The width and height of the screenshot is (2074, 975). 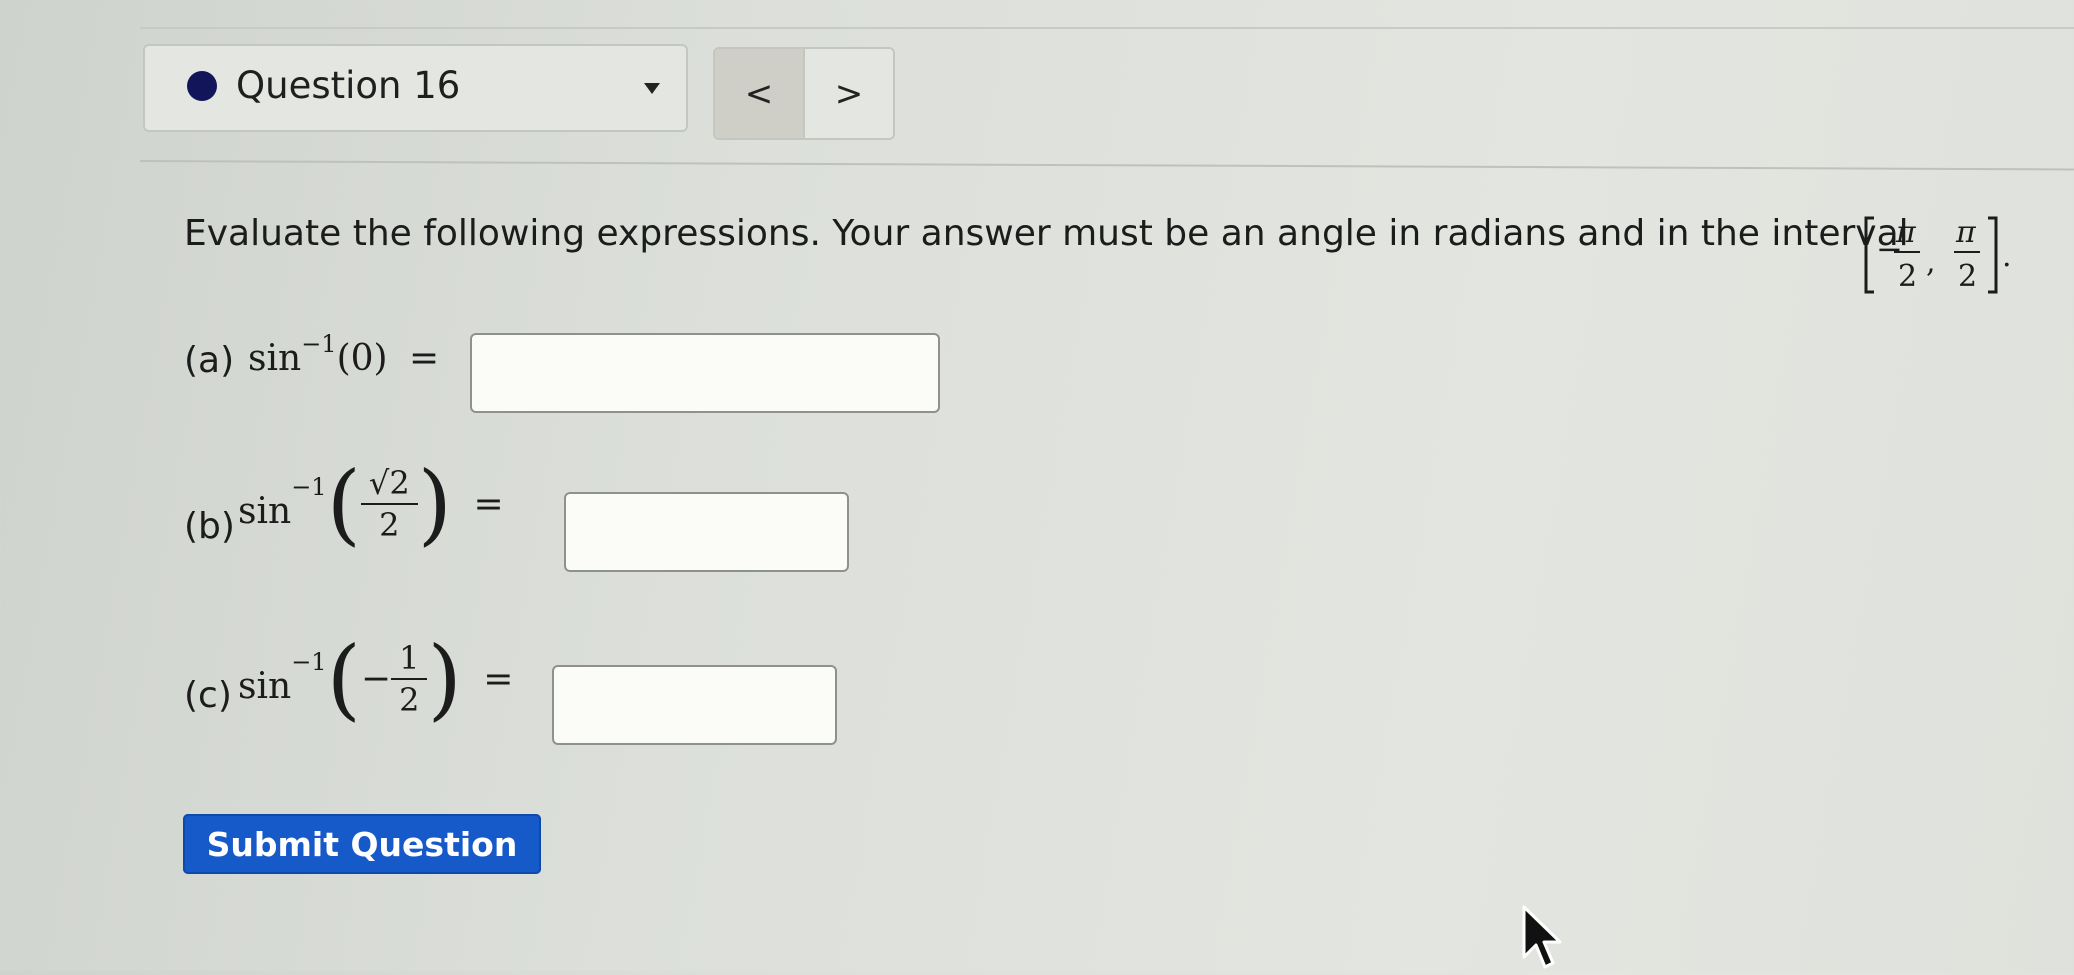 I want to click on interval-comma: ,, so click(x=1931, y=262).